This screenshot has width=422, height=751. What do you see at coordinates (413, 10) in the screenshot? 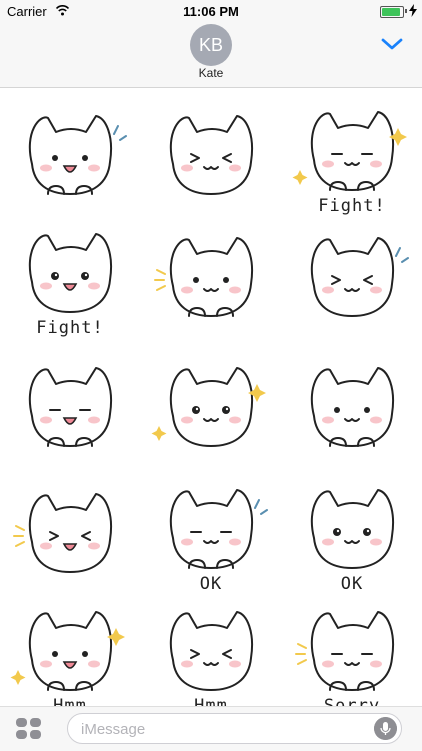
I see `charging-icon` at bounding box center [413, 10].